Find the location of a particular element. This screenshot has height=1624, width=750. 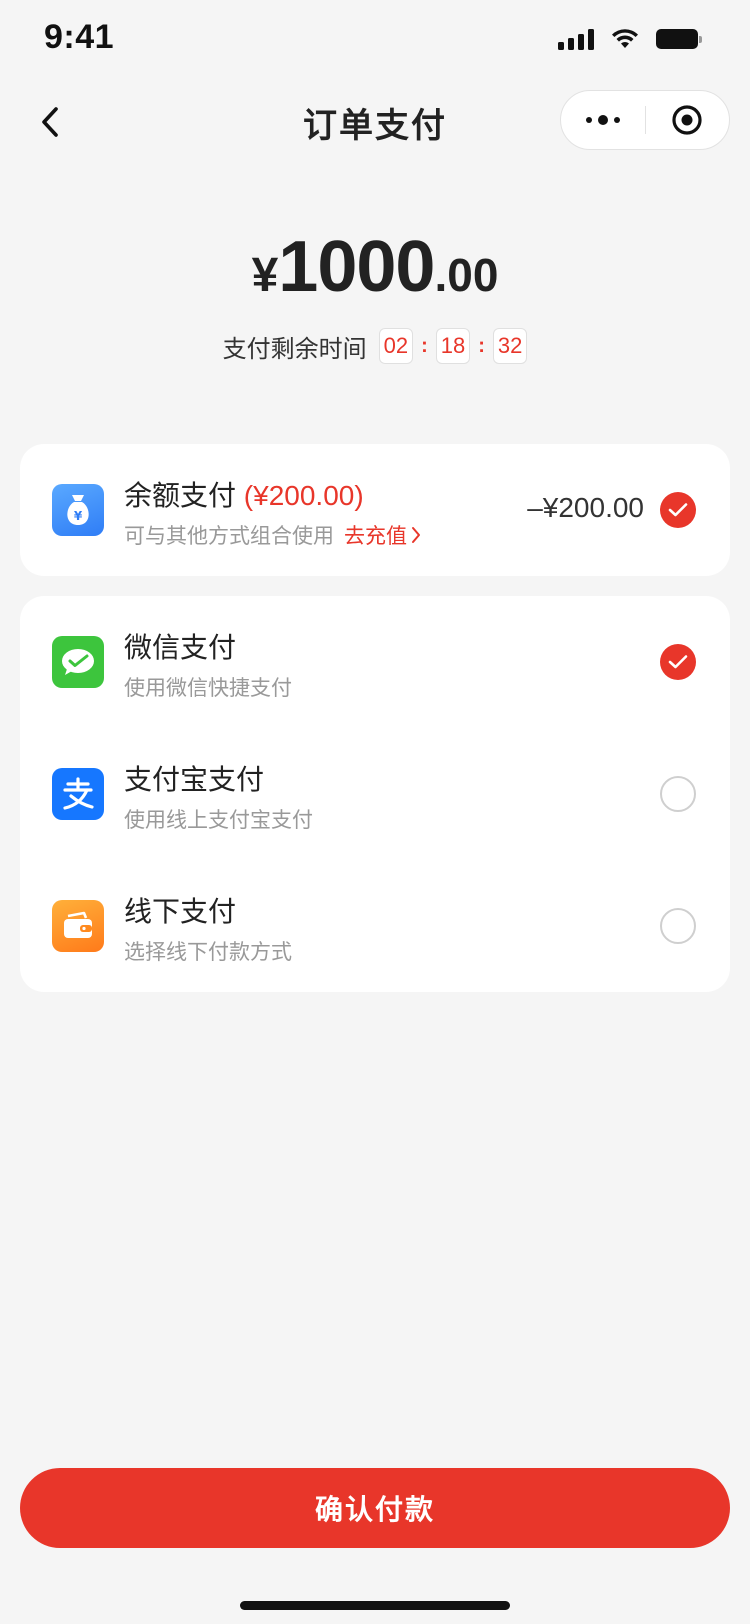

wifi-icon is located at coordinates (625, 38).